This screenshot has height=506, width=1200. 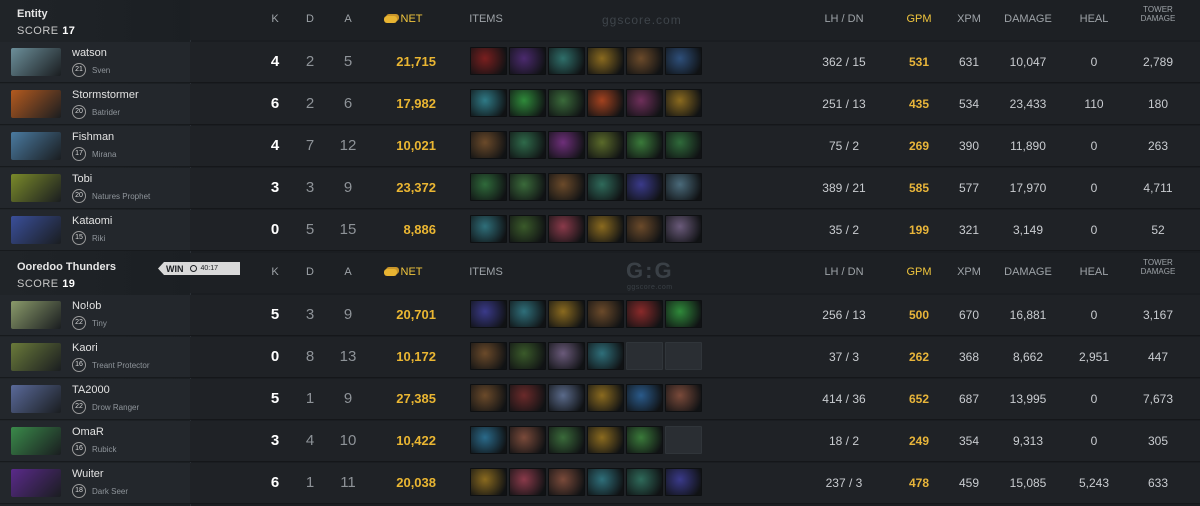 I want to click on player-name: Kataomi, so click(x=92, y=221).